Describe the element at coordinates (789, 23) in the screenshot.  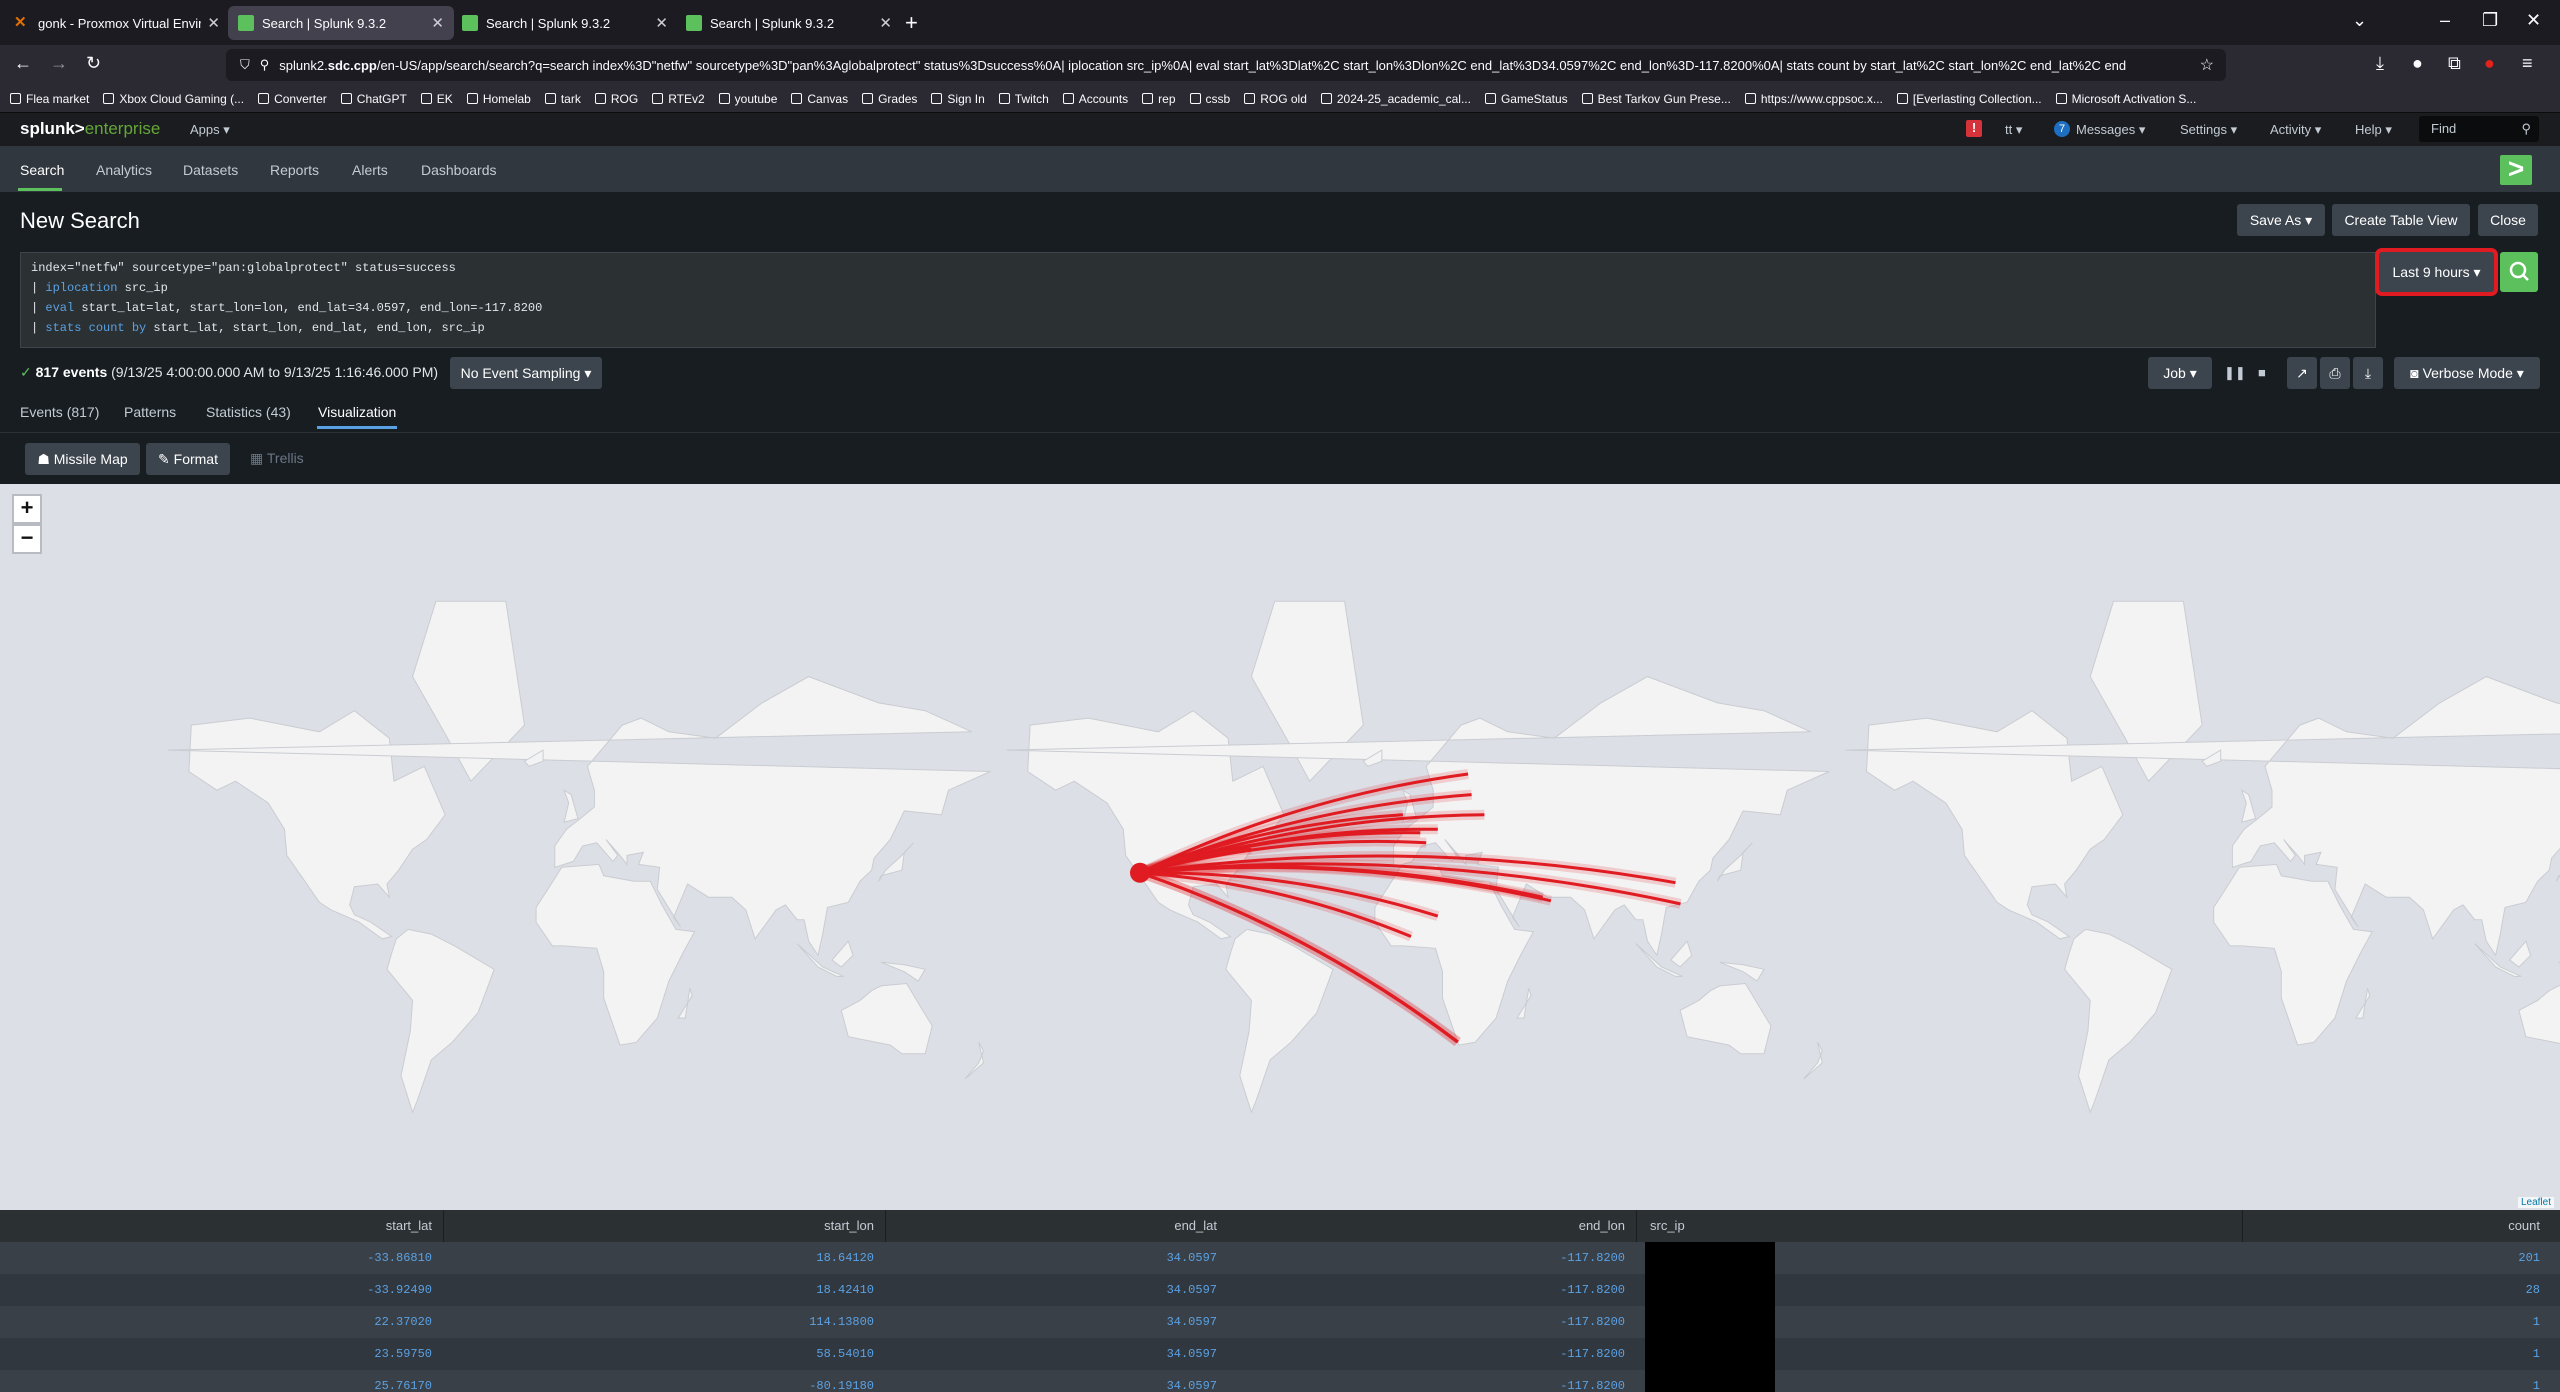
I see `browser-tab-splunk-3: Search | Splunk 9.3.2 ✕` at that location.